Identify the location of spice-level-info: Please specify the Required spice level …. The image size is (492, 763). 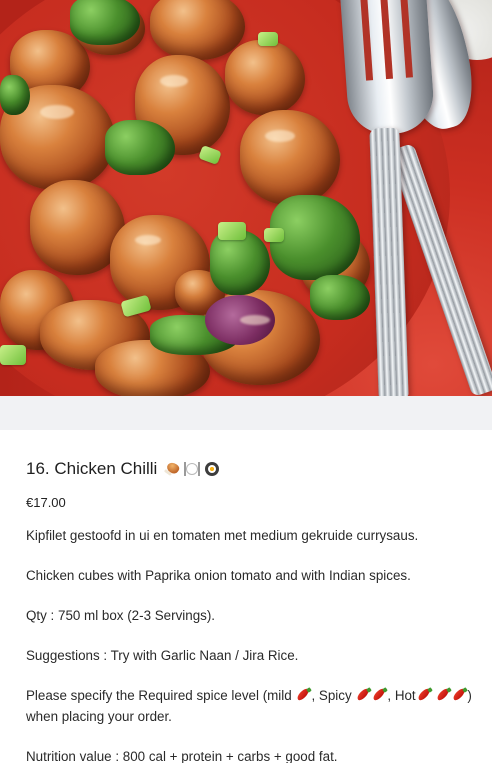
(251, 706).